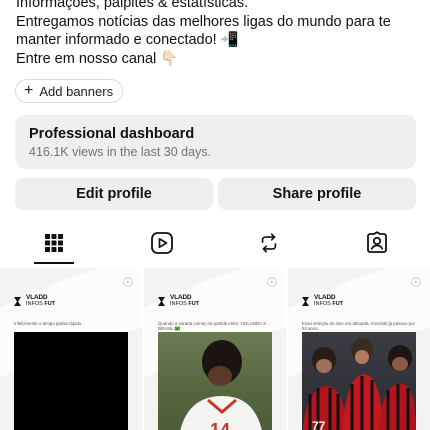 Image resolution: width=430 pixels, height=430 pixels. Describe the element at coordinates (221, 385) in the screenshot. I see `football-player-illustration: 14` at that location.